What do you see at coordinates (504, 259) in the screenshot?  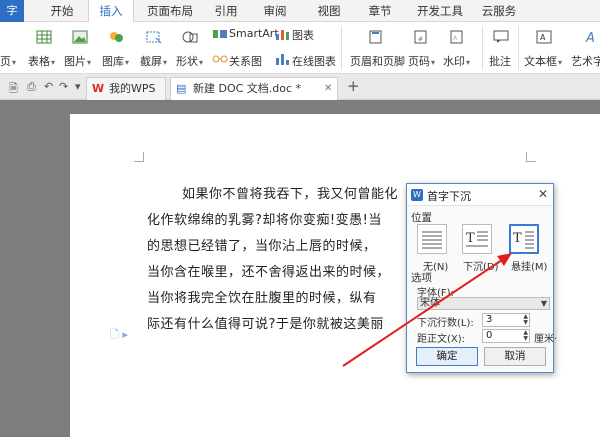 I see `annotation-arrow-head` at bounding box center [504, 259].